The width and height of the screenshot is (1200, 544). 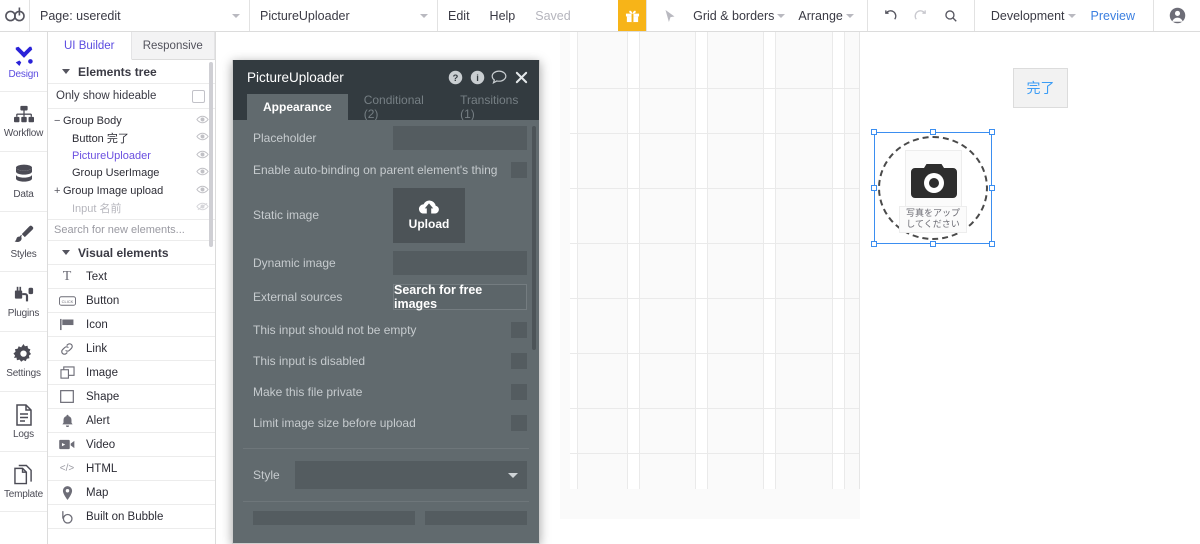 I want to click on palette-item-built-on-bubble: Built on Bubble, so click(x=131, y=517).